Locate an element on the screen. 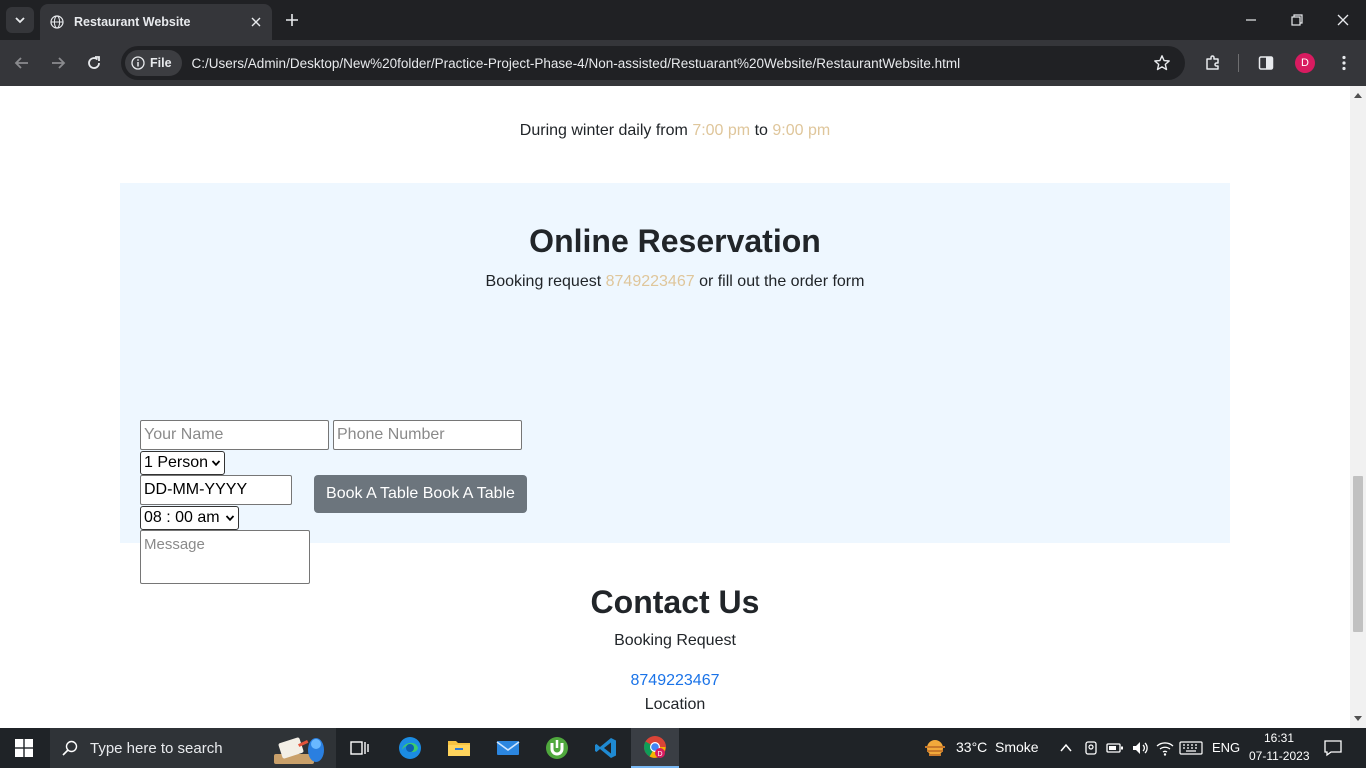 The image size is (1366, 768). clock-time: 16:31 is located at coordinates (1279, 738).